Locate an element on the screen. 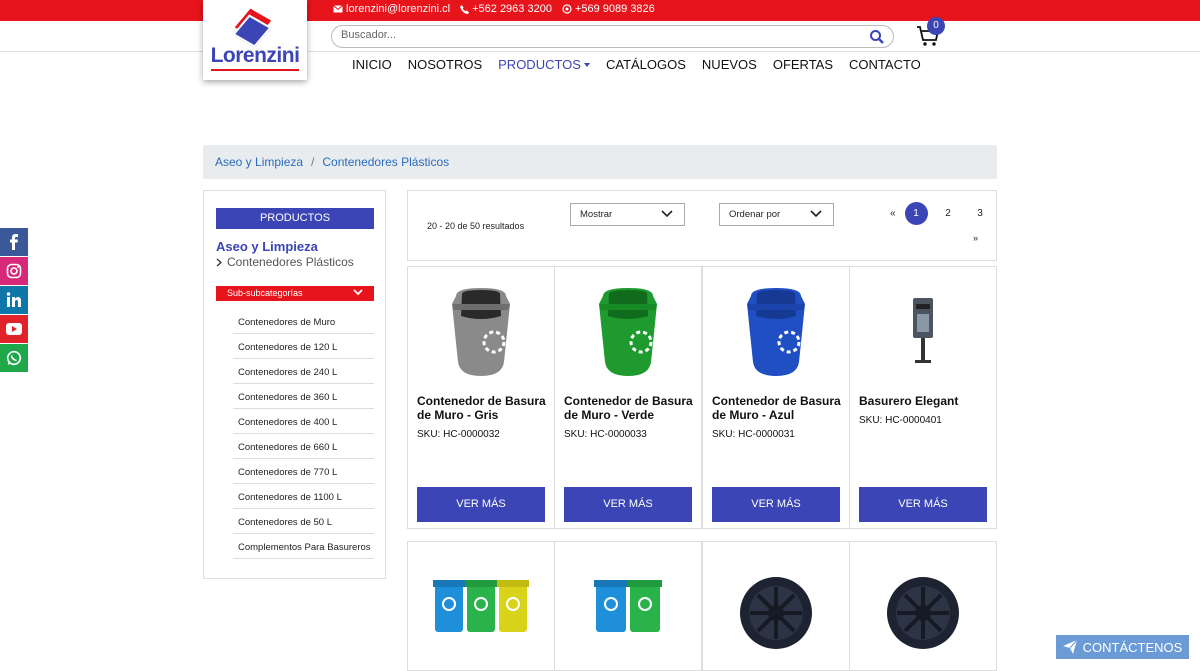  contact-floating-button: CONTÁCTENOS is located at coordinates (1122, 647).